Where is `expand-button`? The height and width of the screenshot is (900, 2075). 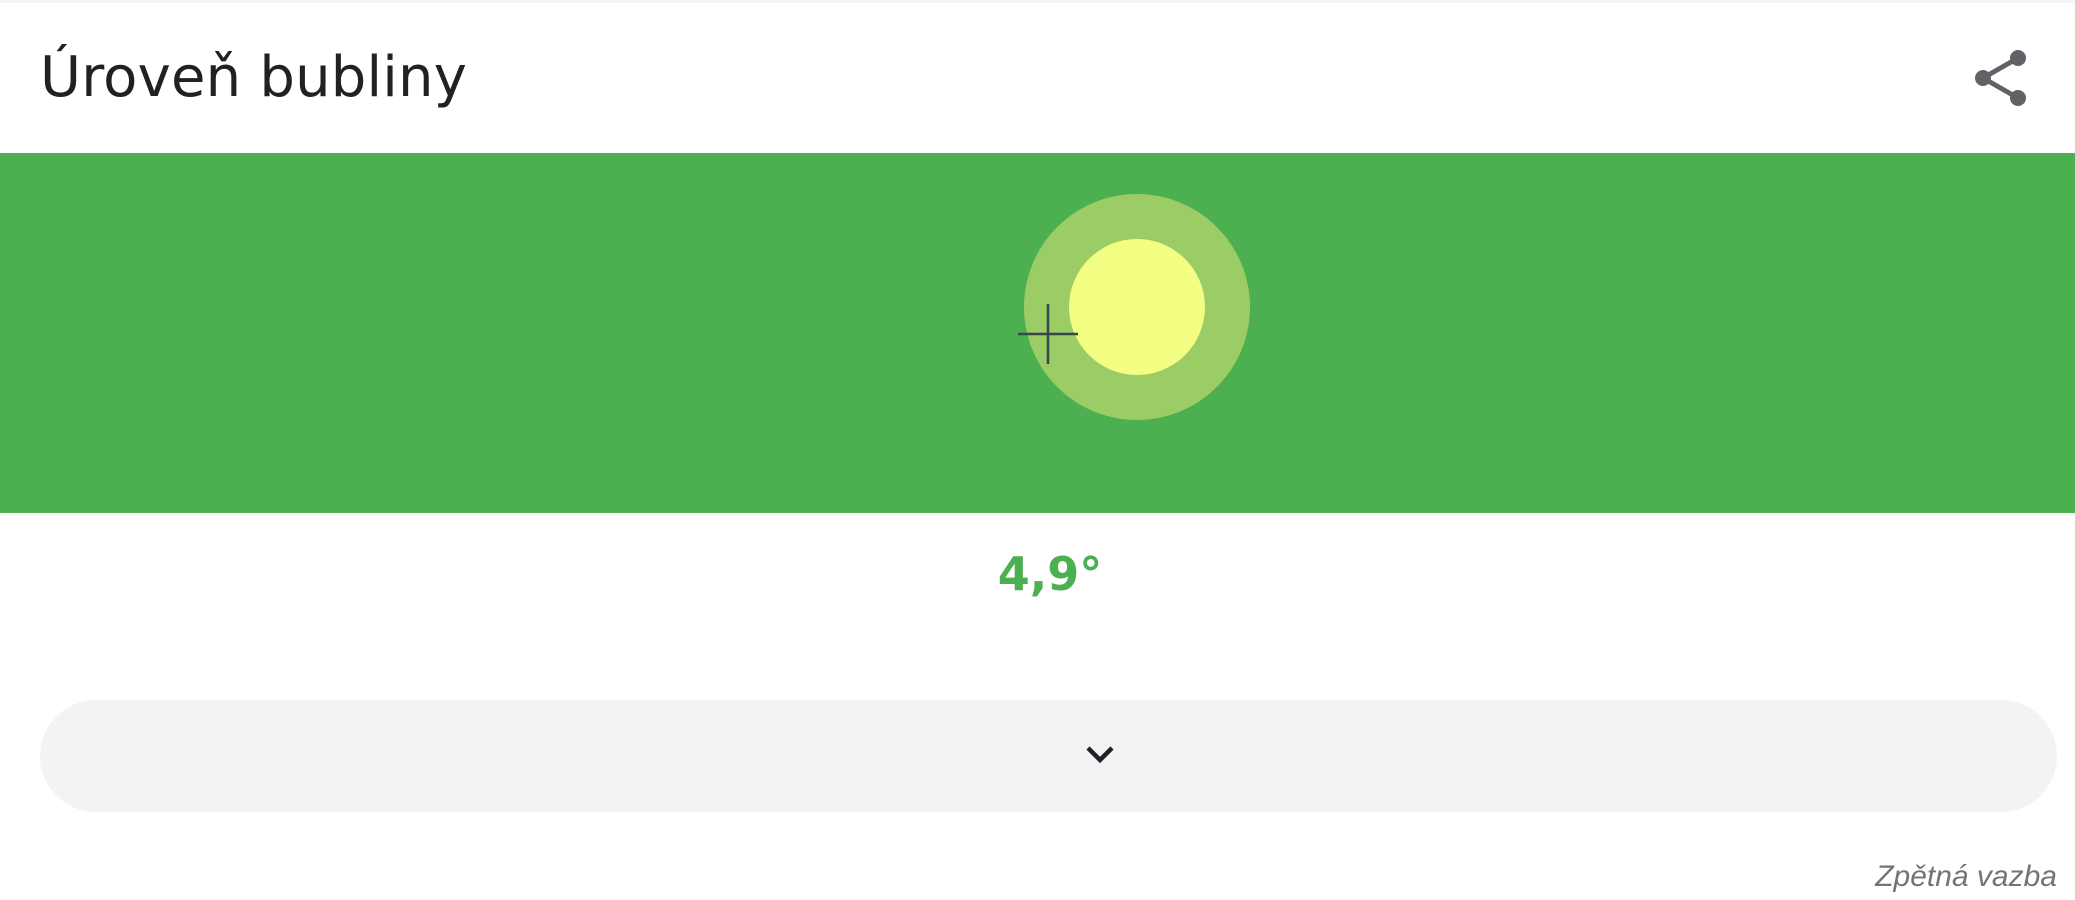
expand-button is located at coordinates (1048, 756).